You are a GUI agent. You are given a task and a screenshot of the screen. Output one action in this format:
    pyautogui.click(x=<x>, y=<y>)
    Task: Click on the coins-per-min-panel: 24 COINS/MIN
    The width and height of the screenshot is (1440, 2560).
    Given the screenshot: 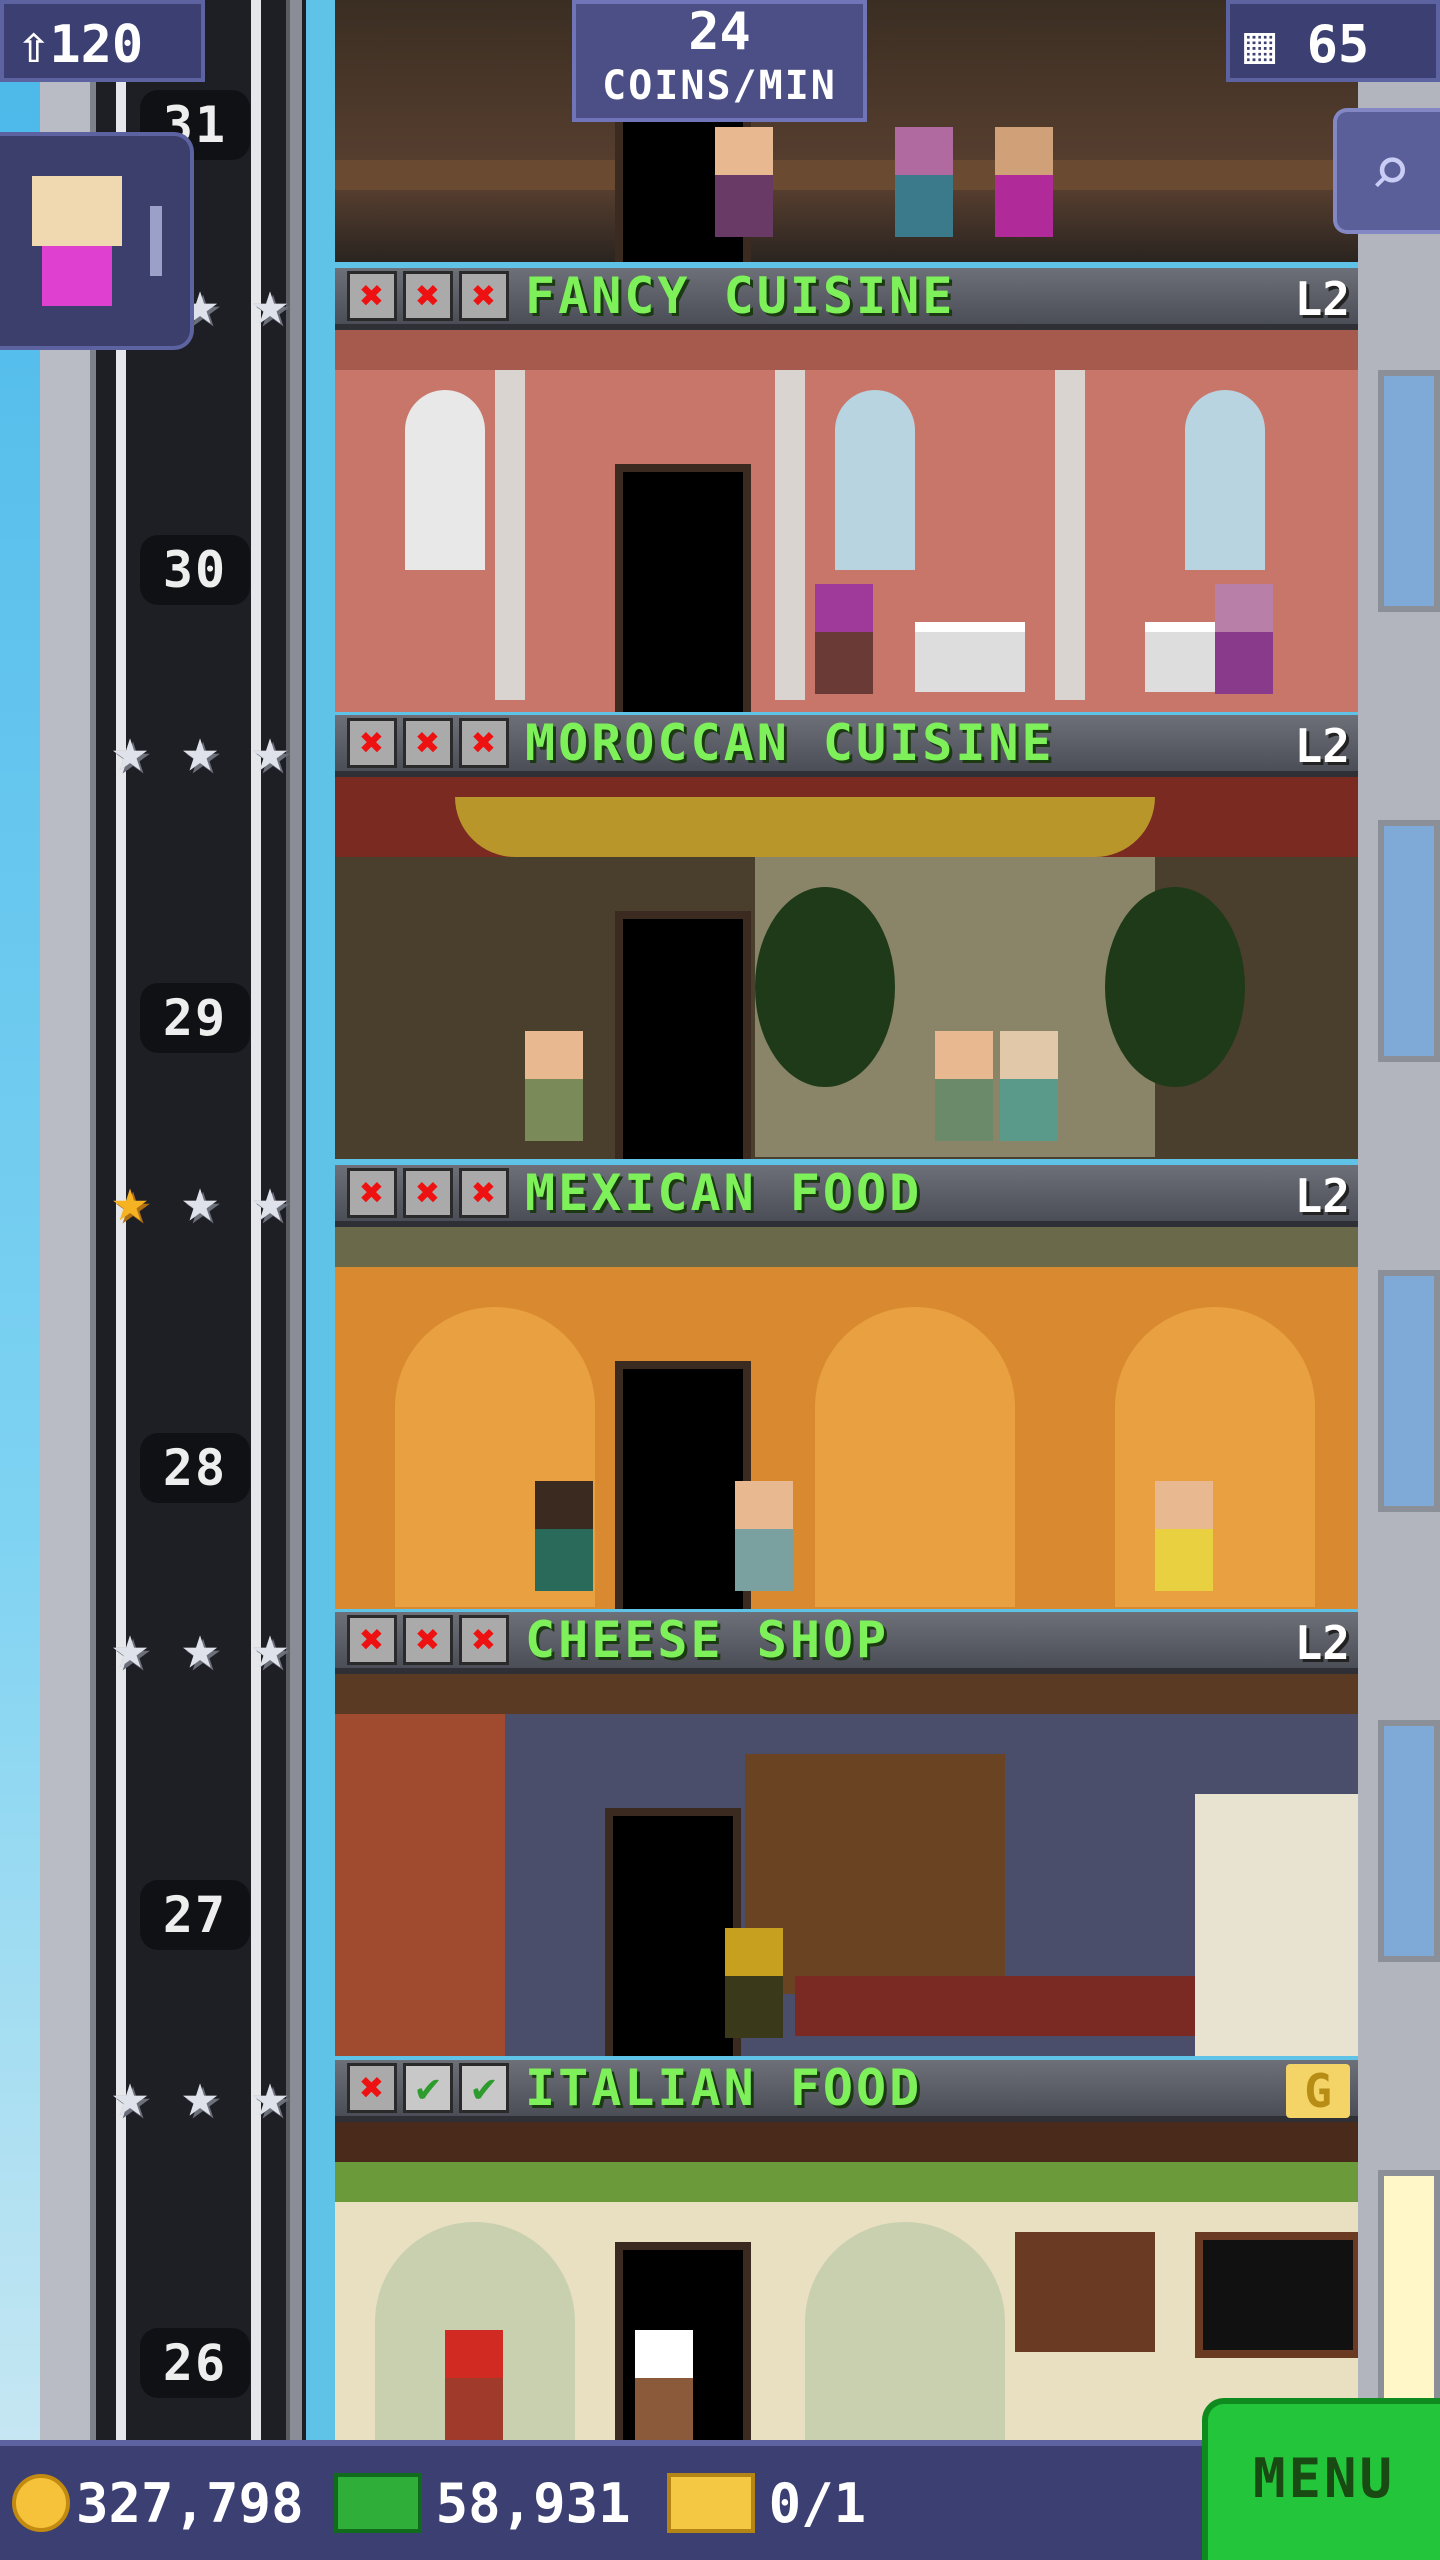 What is the action you would take?
    pyautogui.click(x=719, y=61)
    